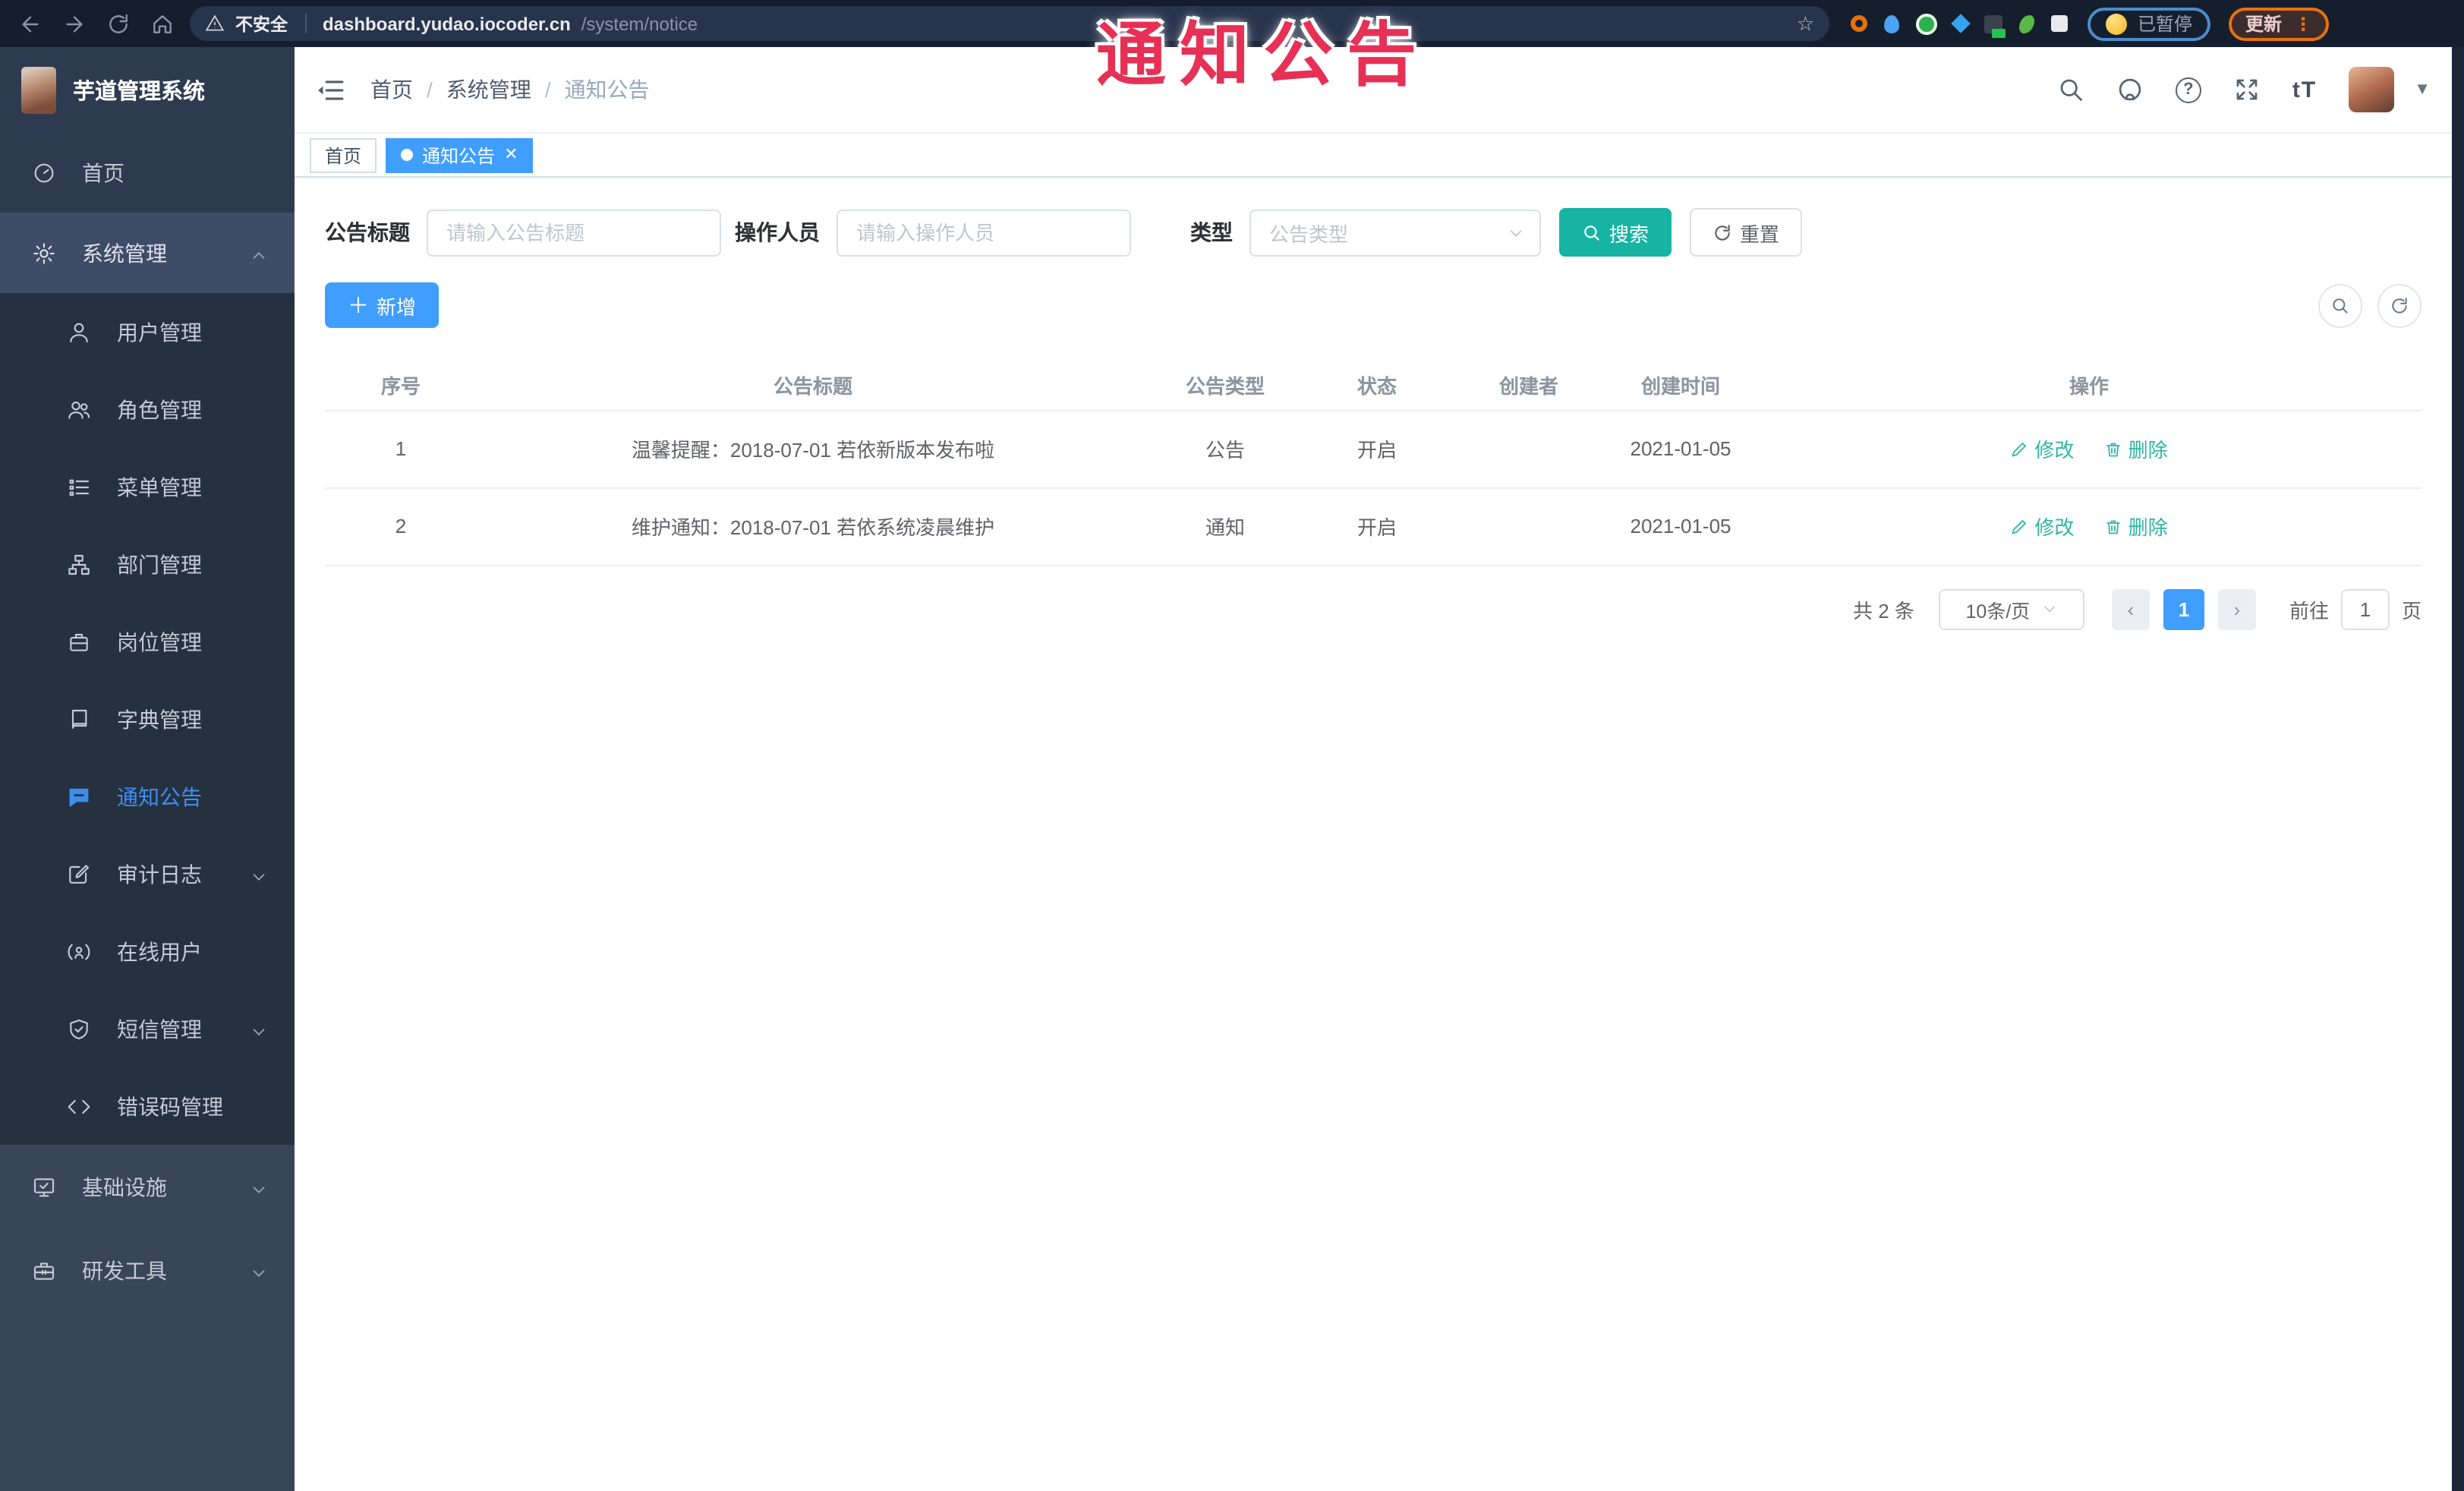 Image resolution: width=2464 pixels, height=1491 pixels. Describe the element at coordinates (1615, 232) in the screenshot. I see `search-button: 搜索` at that location.